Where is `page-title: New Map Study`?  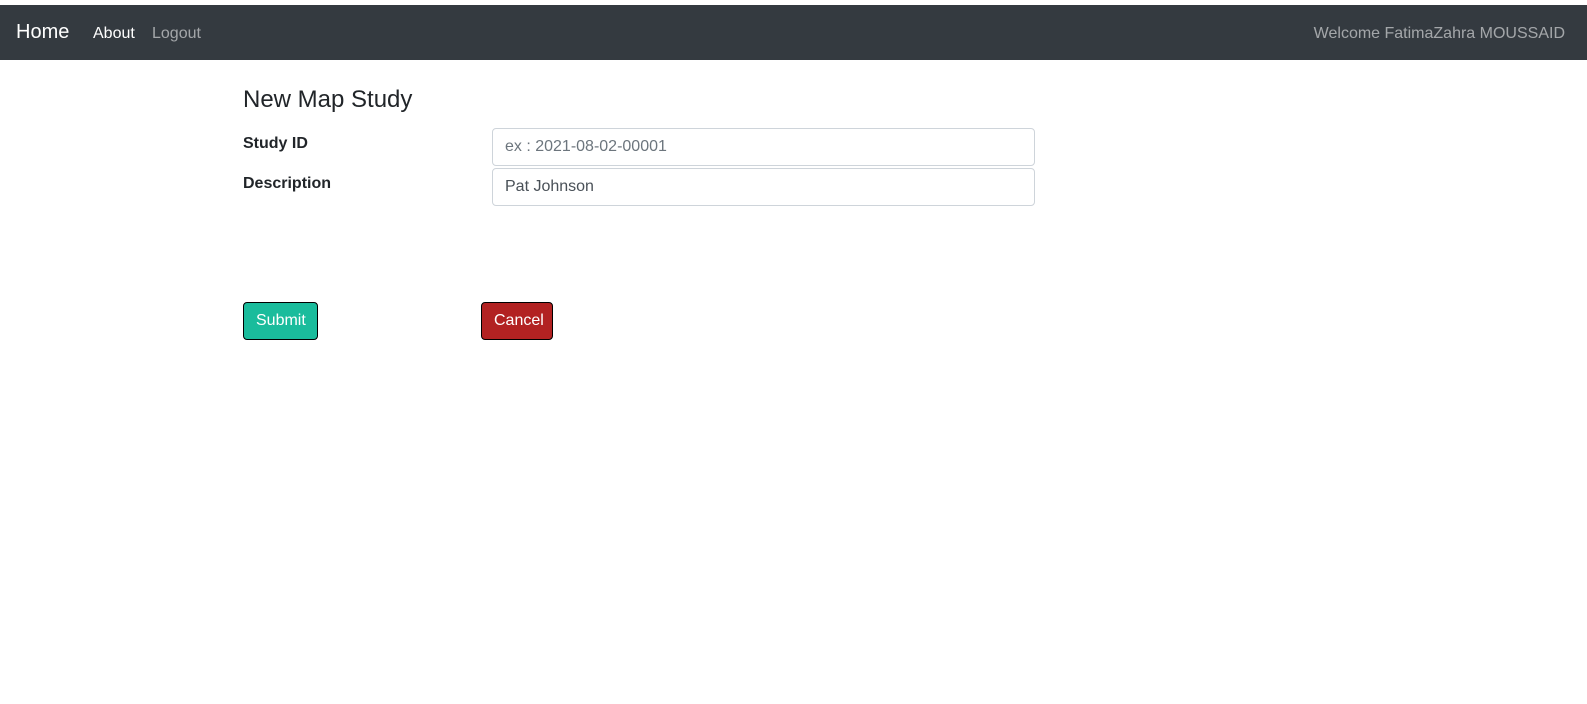
page-title: New Map Study is located at coordinates (328, 99).